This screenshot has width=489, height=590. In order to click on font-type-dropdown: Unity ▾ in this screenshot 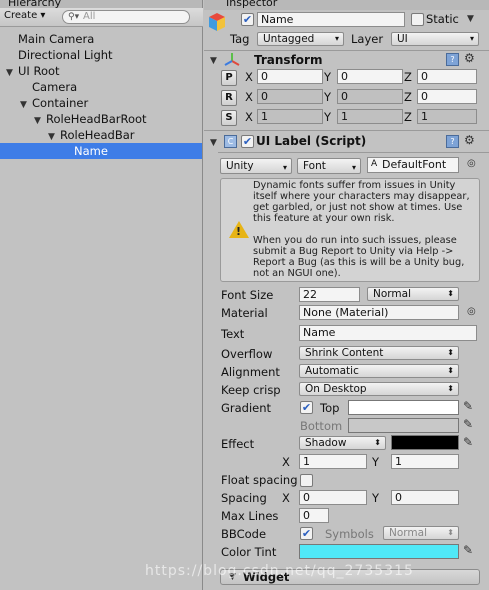, I will do `click(256, 166)`.